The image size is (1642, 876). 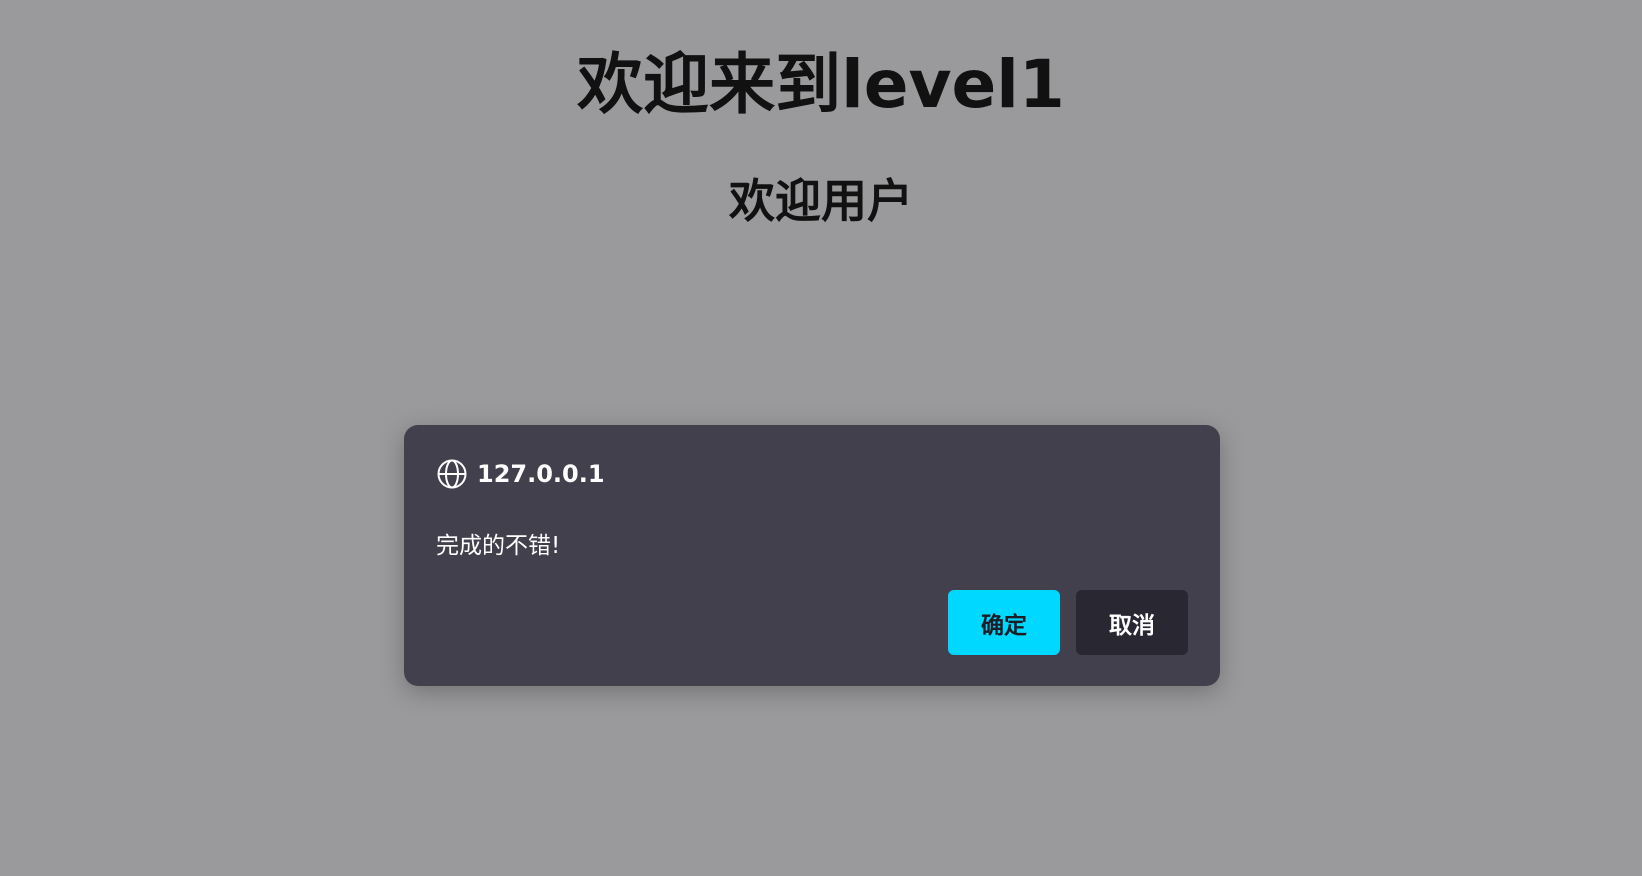 I want to click on dialog-header: 127.0.0.1, so click(x=520, y=474).